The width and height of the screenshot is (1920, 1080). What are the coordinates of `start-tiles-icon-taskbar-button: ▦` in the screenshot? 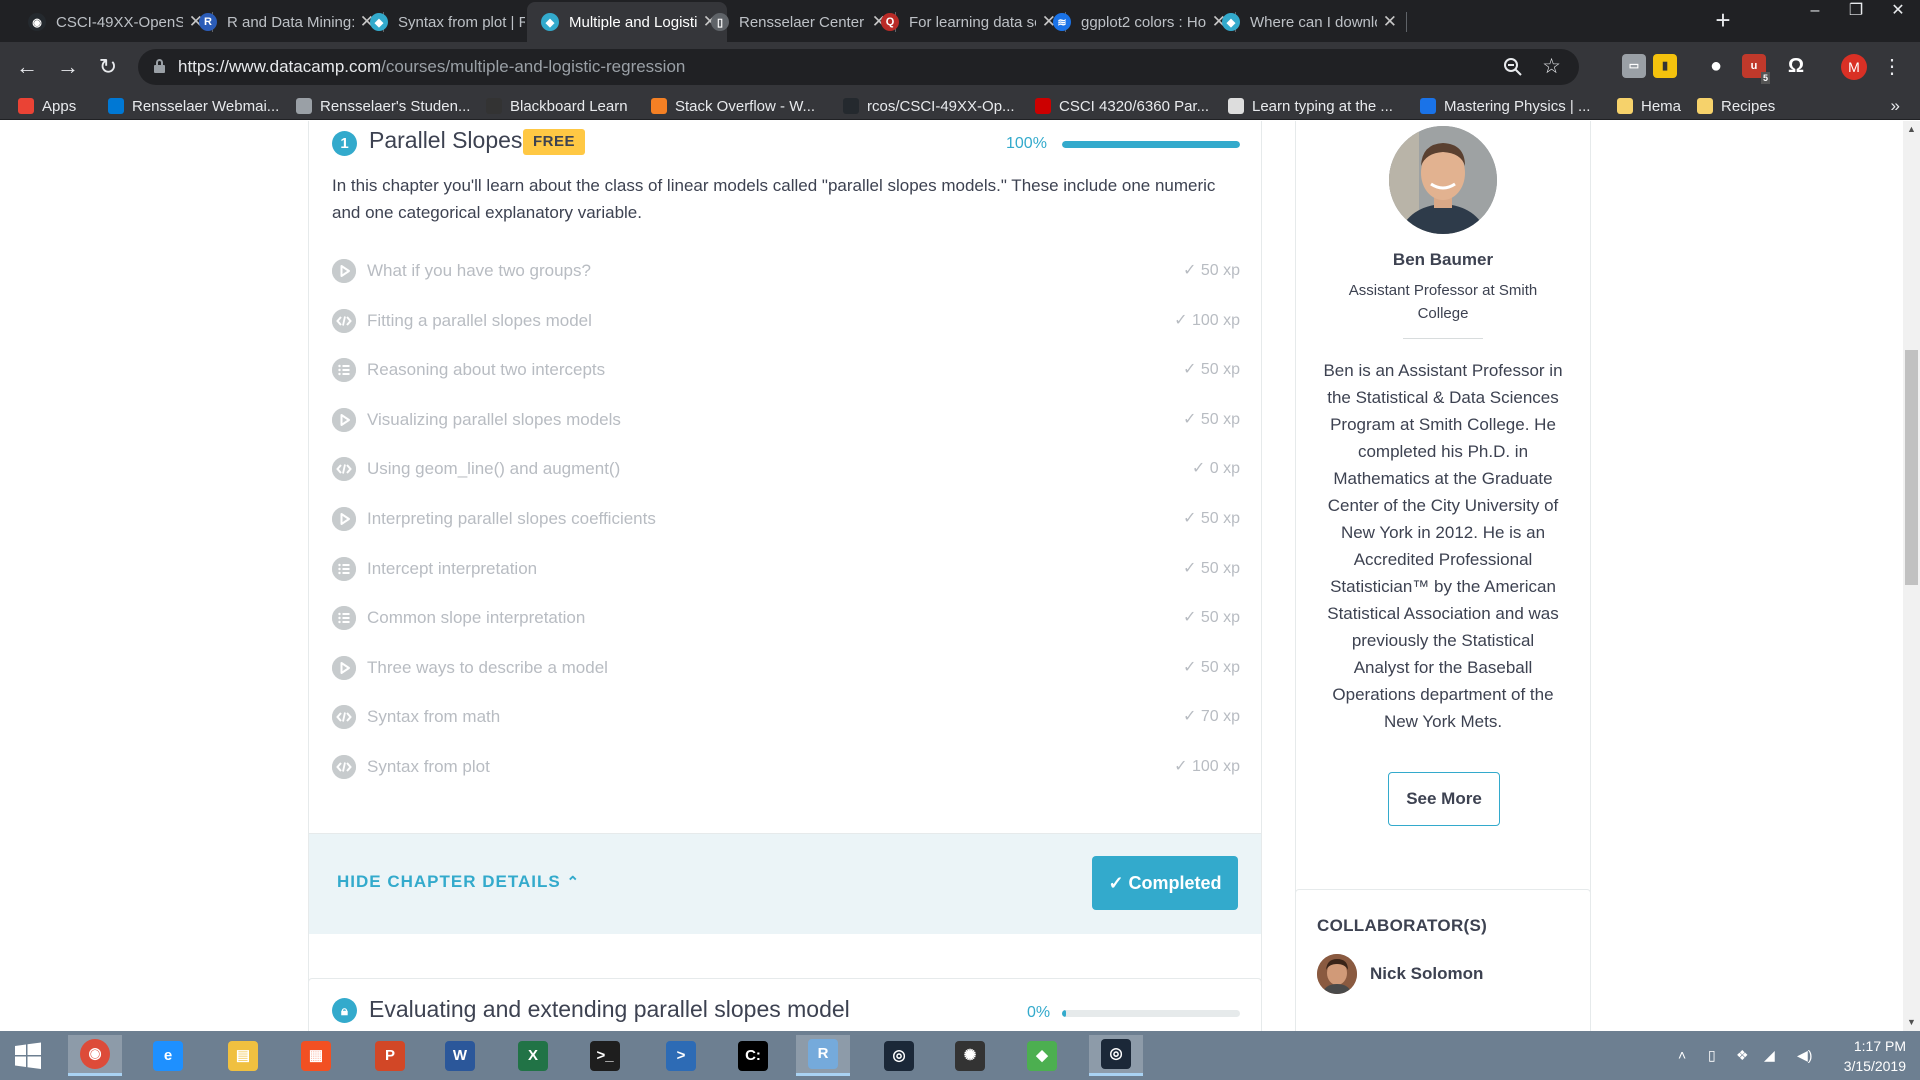 It's located at (316, 1055).